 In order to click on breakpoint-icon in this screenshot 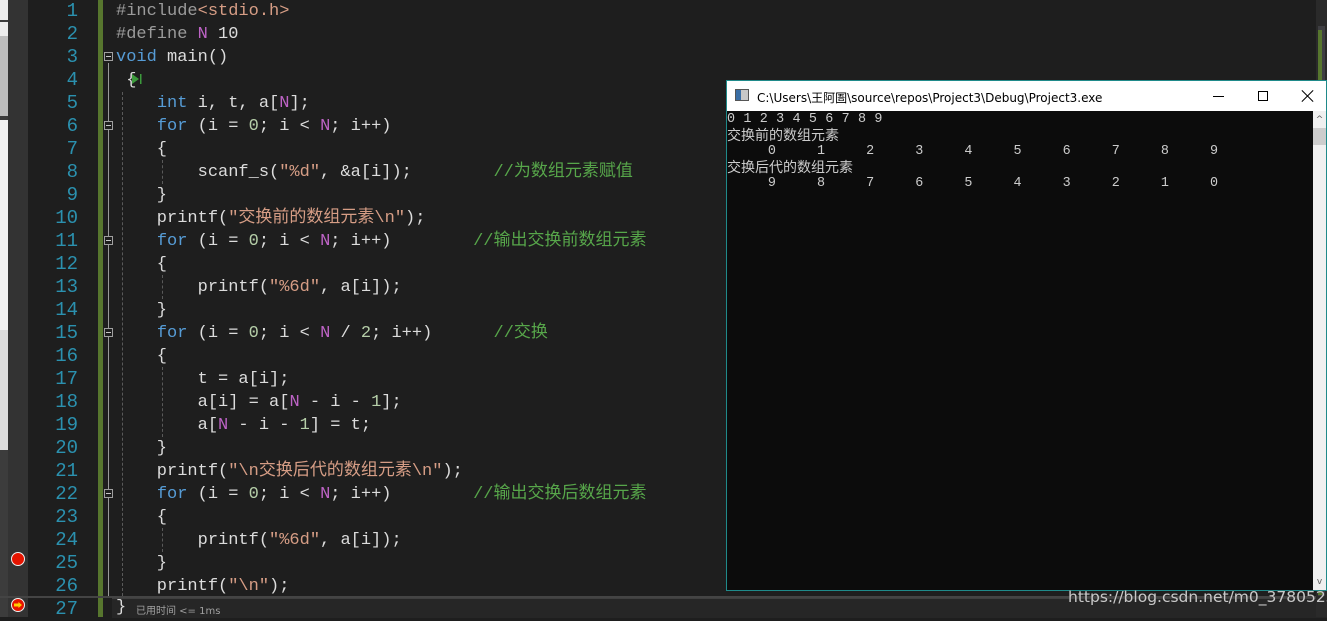, I will do `click(18, 559)`.